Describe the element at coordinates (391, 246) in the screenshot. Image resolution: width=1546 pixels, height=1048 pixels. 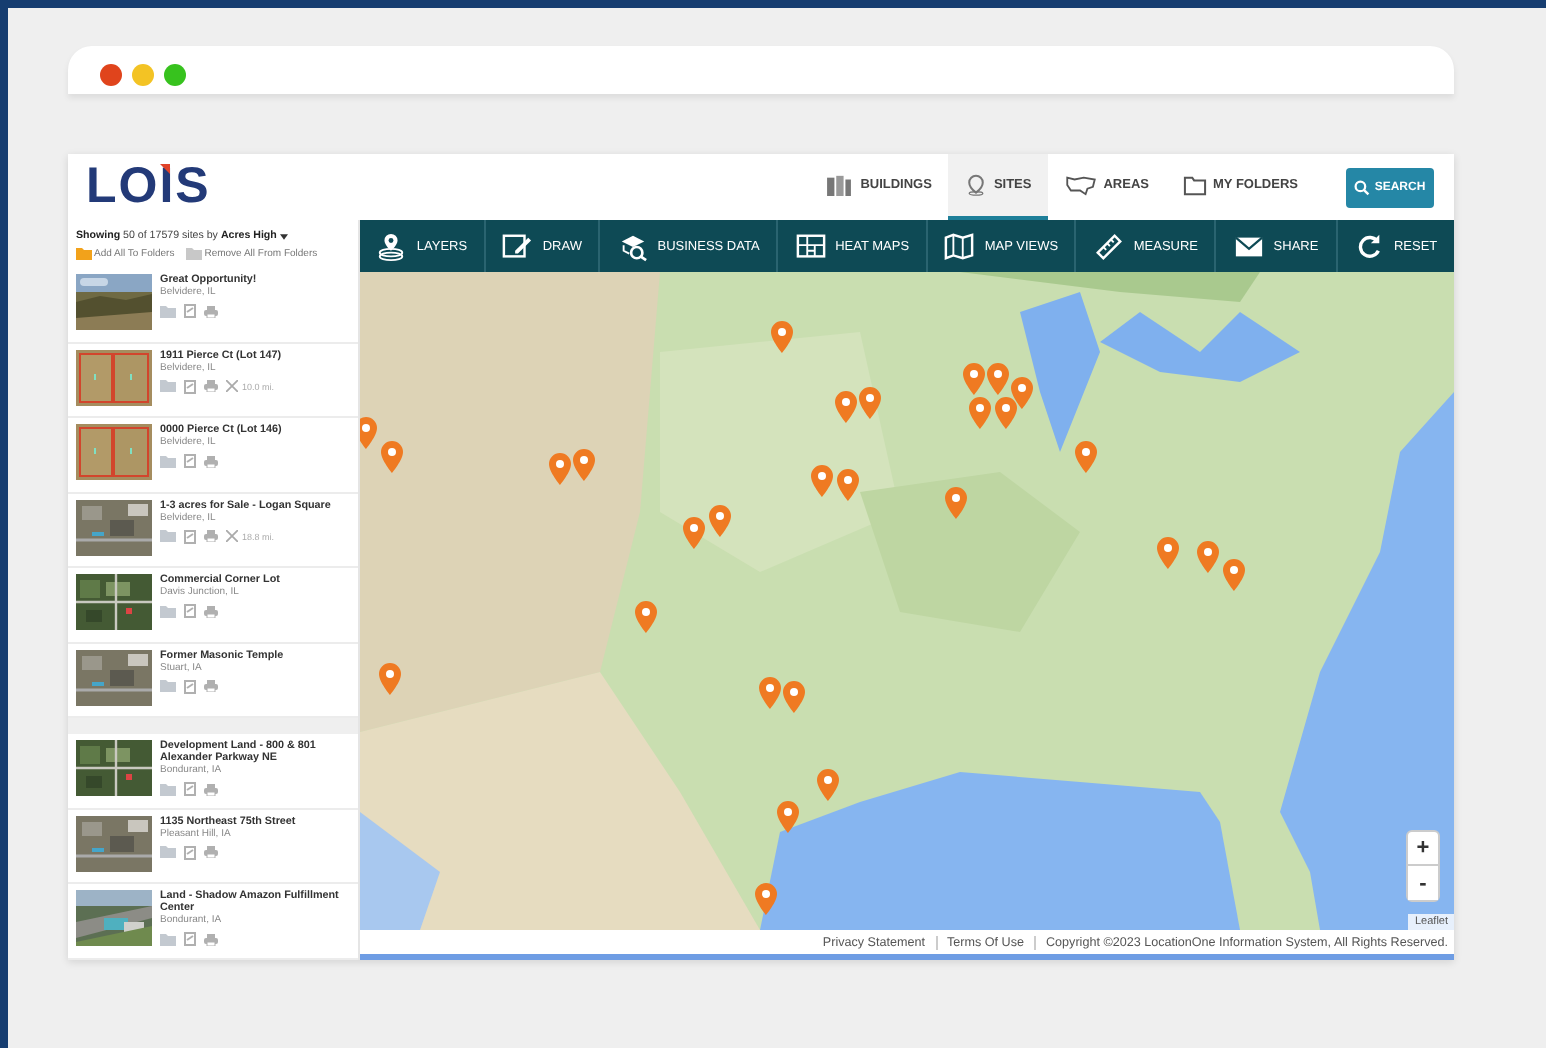
I see `layers-icon` at that location.